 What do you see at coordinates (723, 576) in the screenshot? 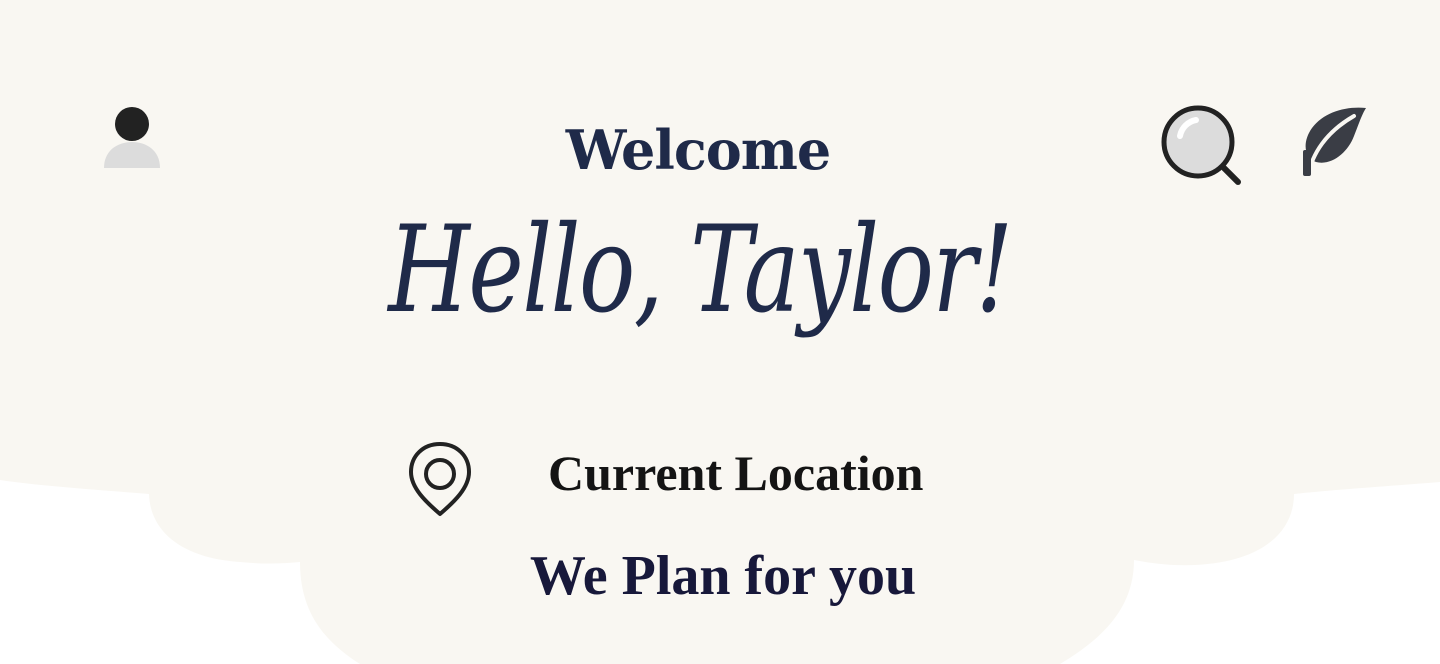
I see `tagline-heading: We Plan for you` at bounding box center [723, 576].